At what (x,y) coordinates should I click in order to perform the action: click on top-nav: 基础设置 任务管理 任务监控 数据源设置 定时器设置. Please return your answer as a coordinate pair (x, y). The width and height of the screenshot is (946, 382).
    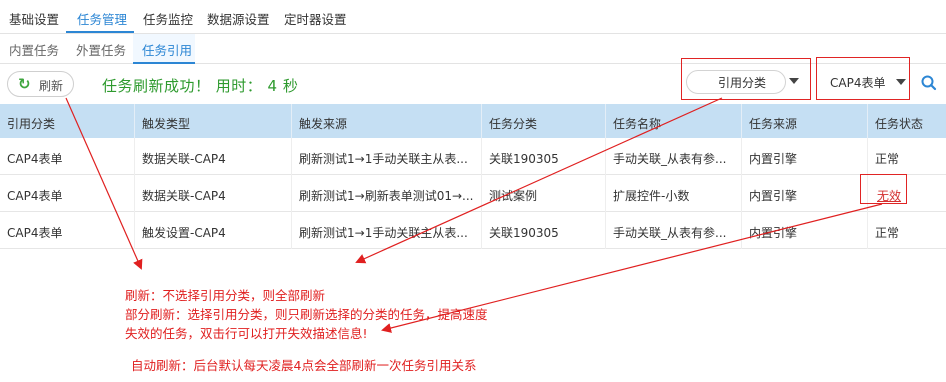
    Looking at the image, I should click on (473, 17).